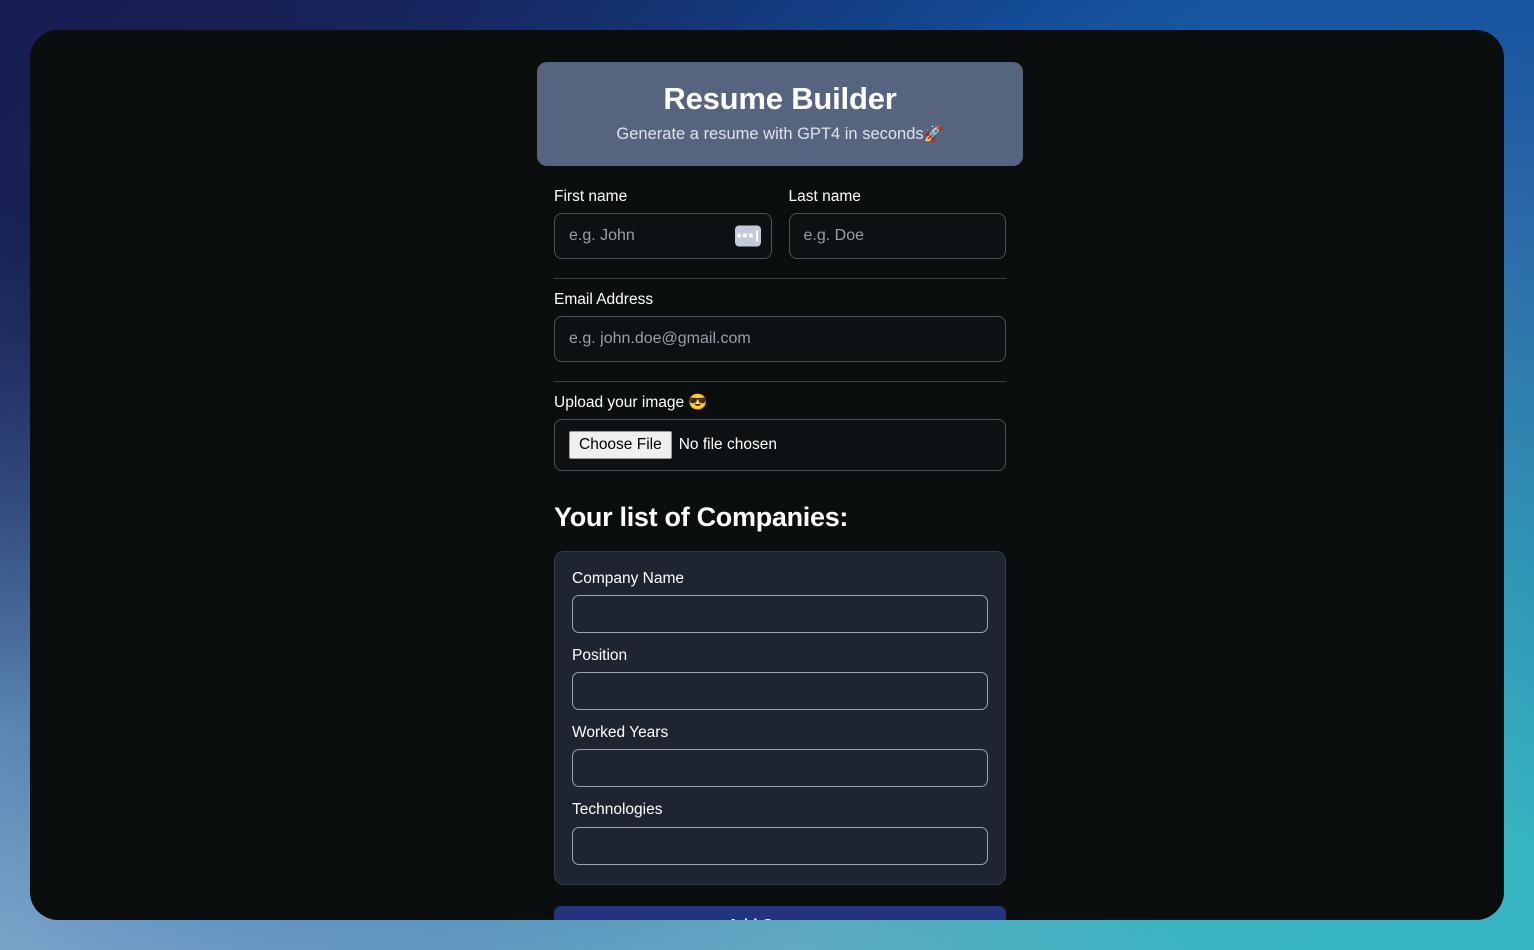 The width and height of the screenshot is (1534, 950). What do you see at coordinates (780, 223) in the screenshot?
I see `name-row: First name Last name` at bounding box center [780, 223].